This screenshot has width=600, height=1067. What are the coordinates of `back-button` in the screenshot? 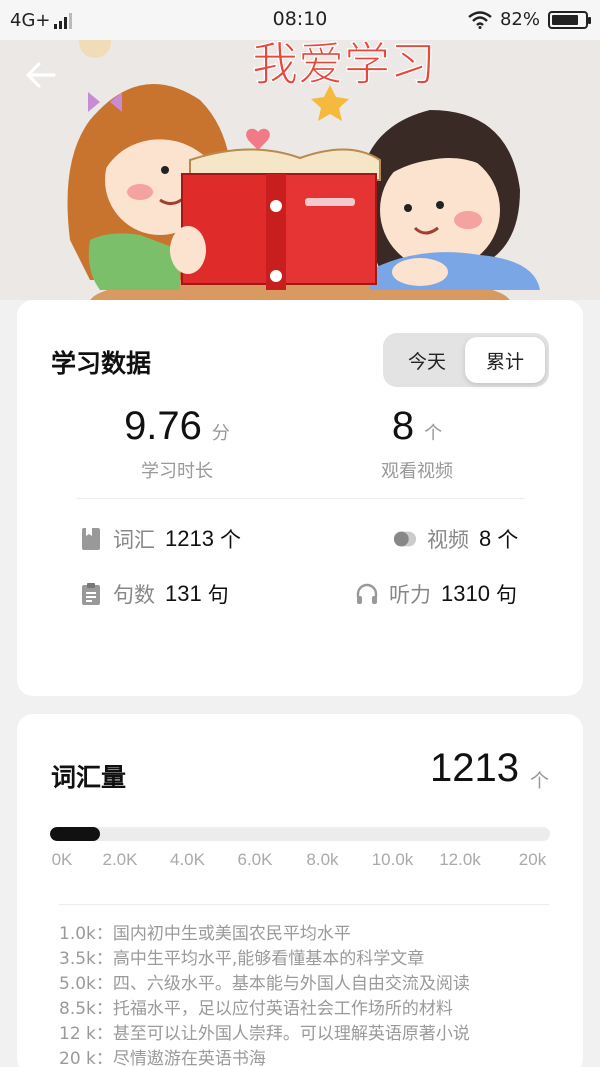 It's located at (41, 75).